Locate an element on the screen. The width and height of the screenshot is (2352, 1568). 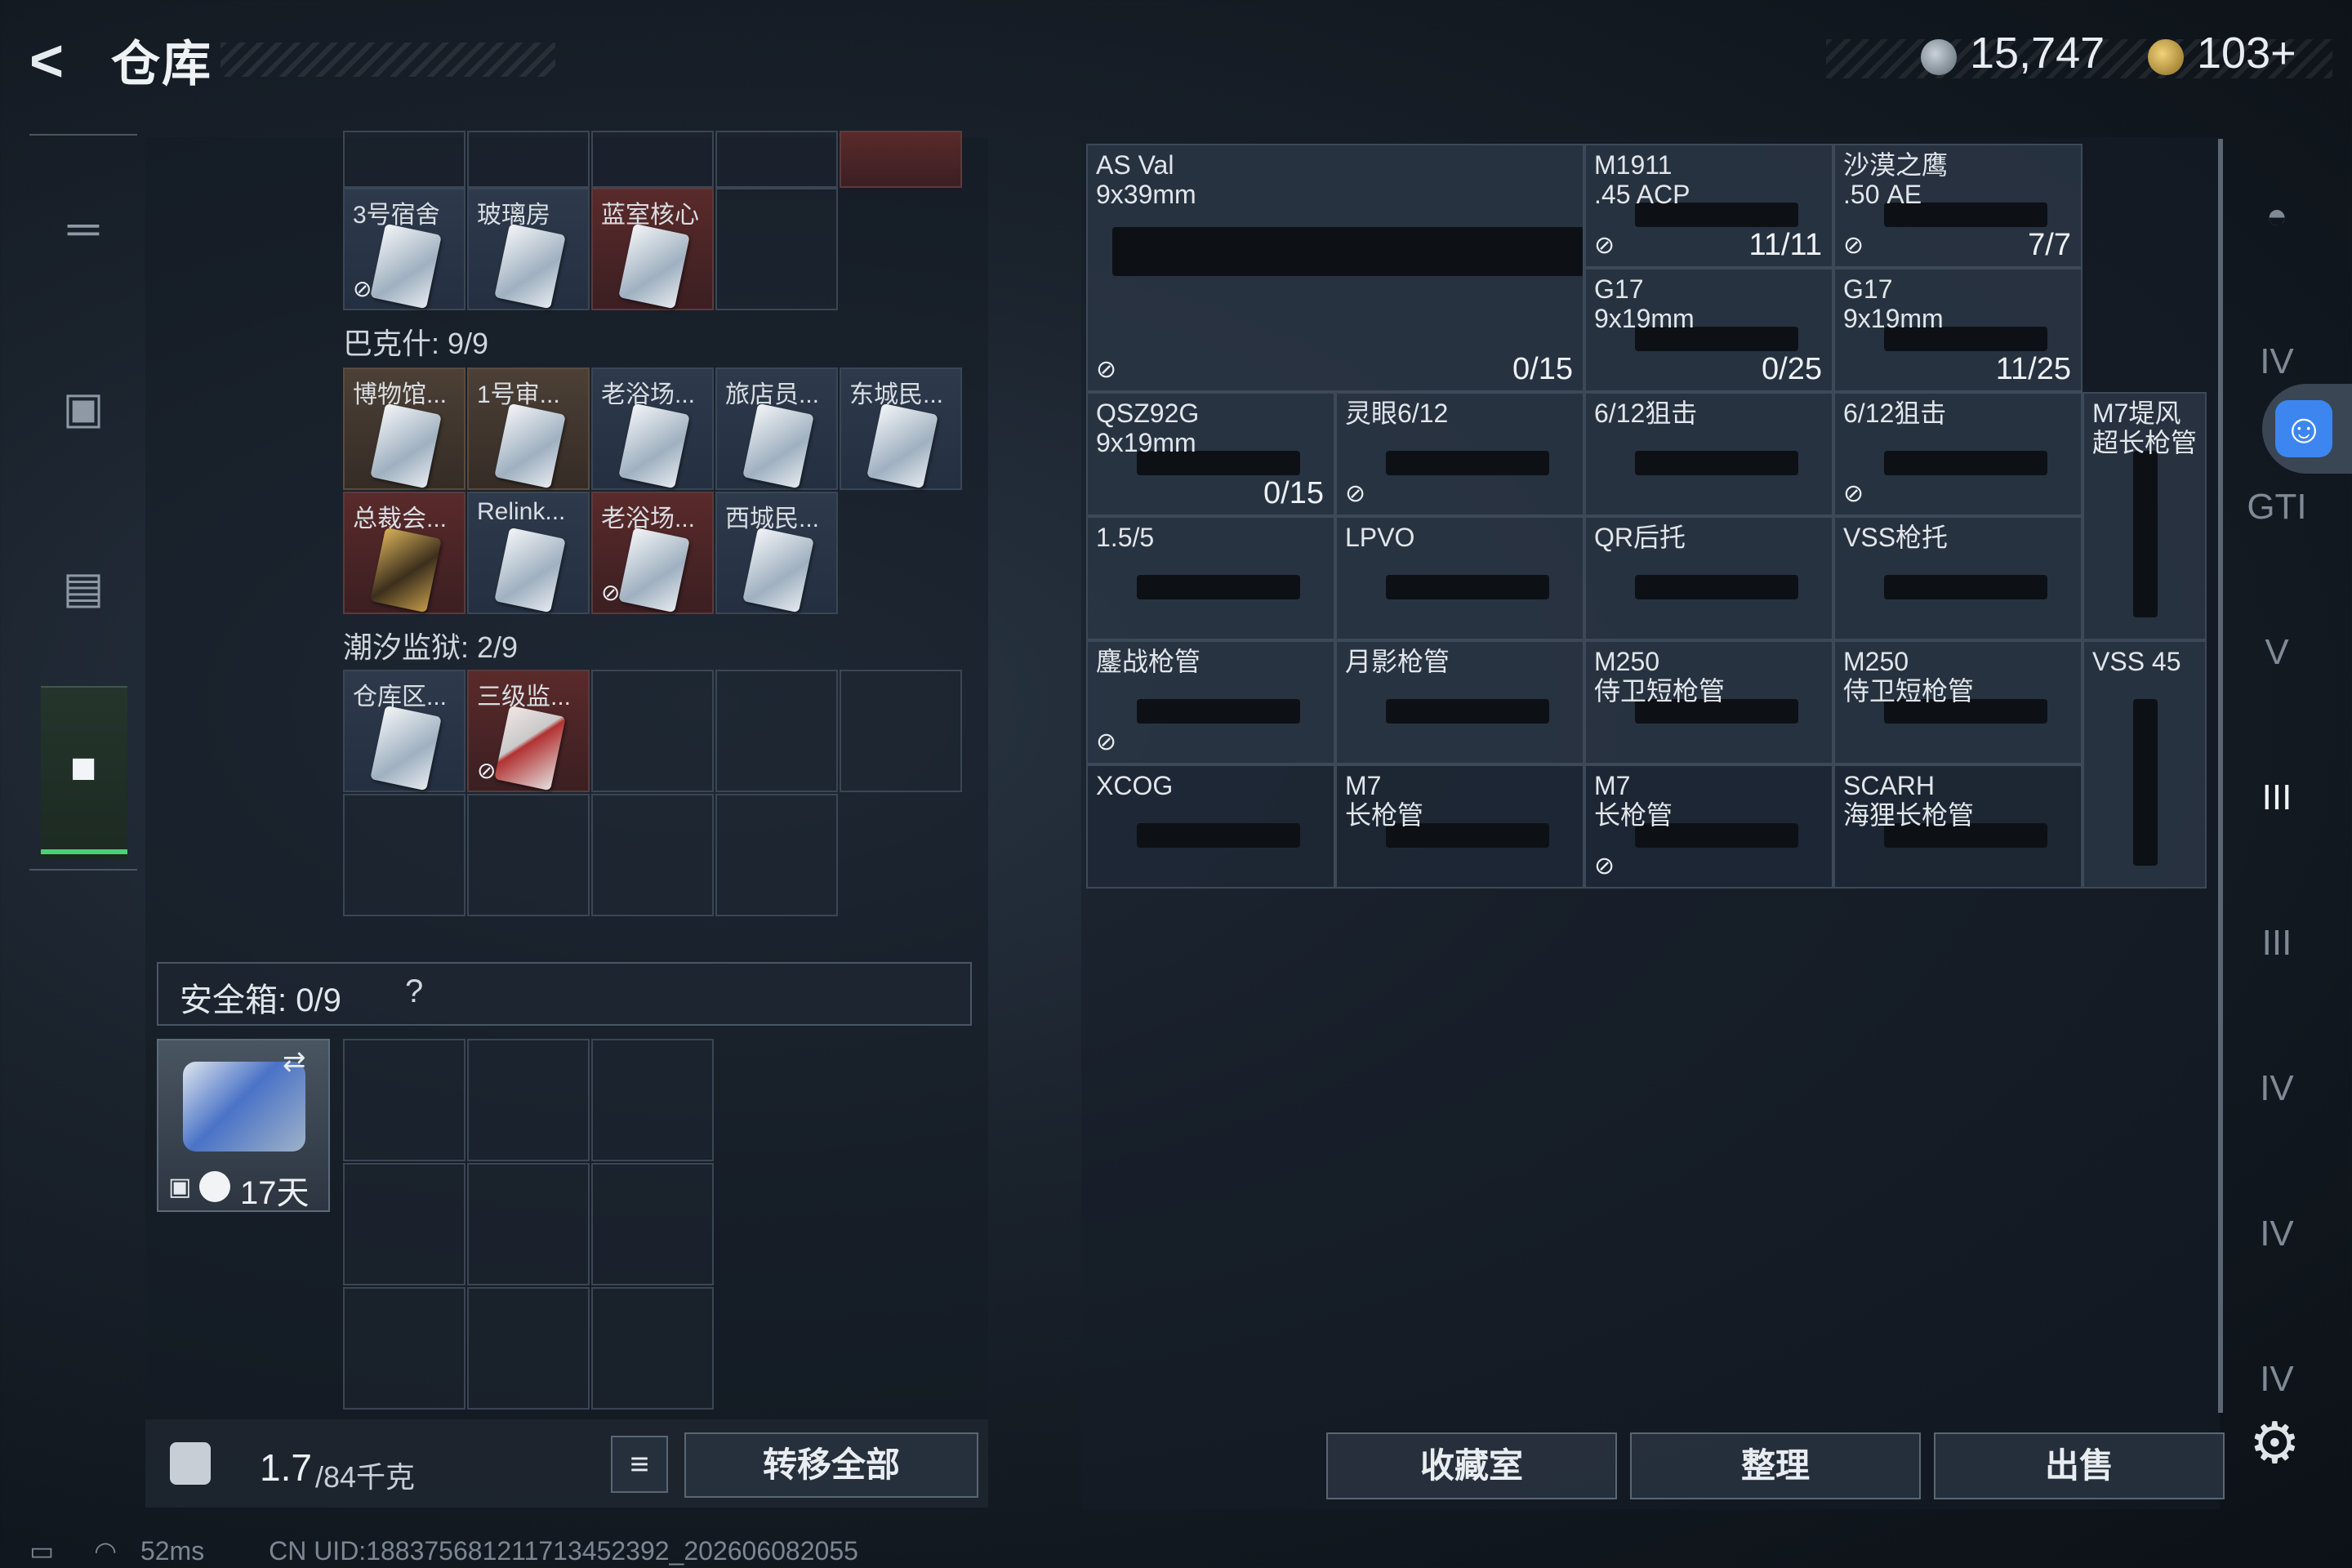
stash-cell-prison-1: 三级监... ⊘ is located at coordinates (528, 731).